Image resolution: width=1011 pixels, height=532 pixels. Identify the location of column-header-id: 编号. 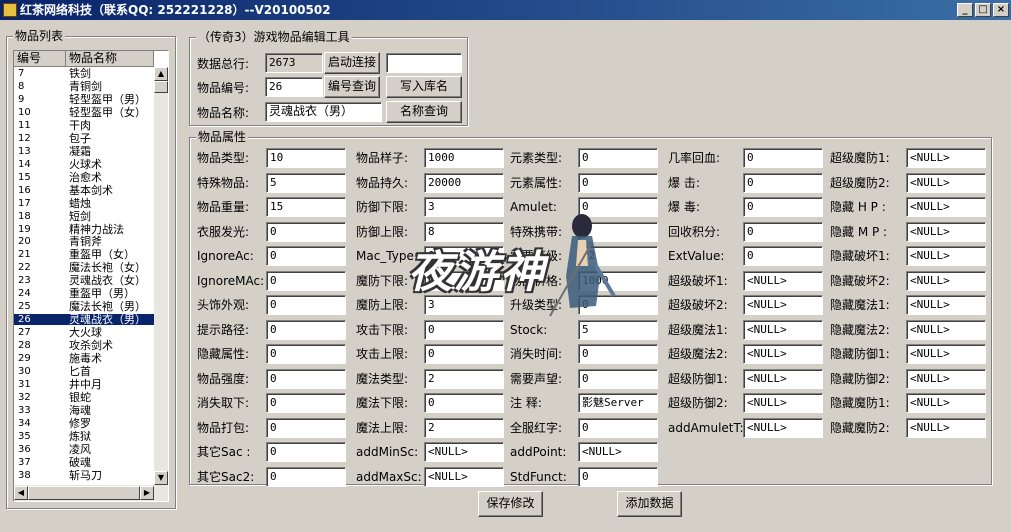
(40, 59).